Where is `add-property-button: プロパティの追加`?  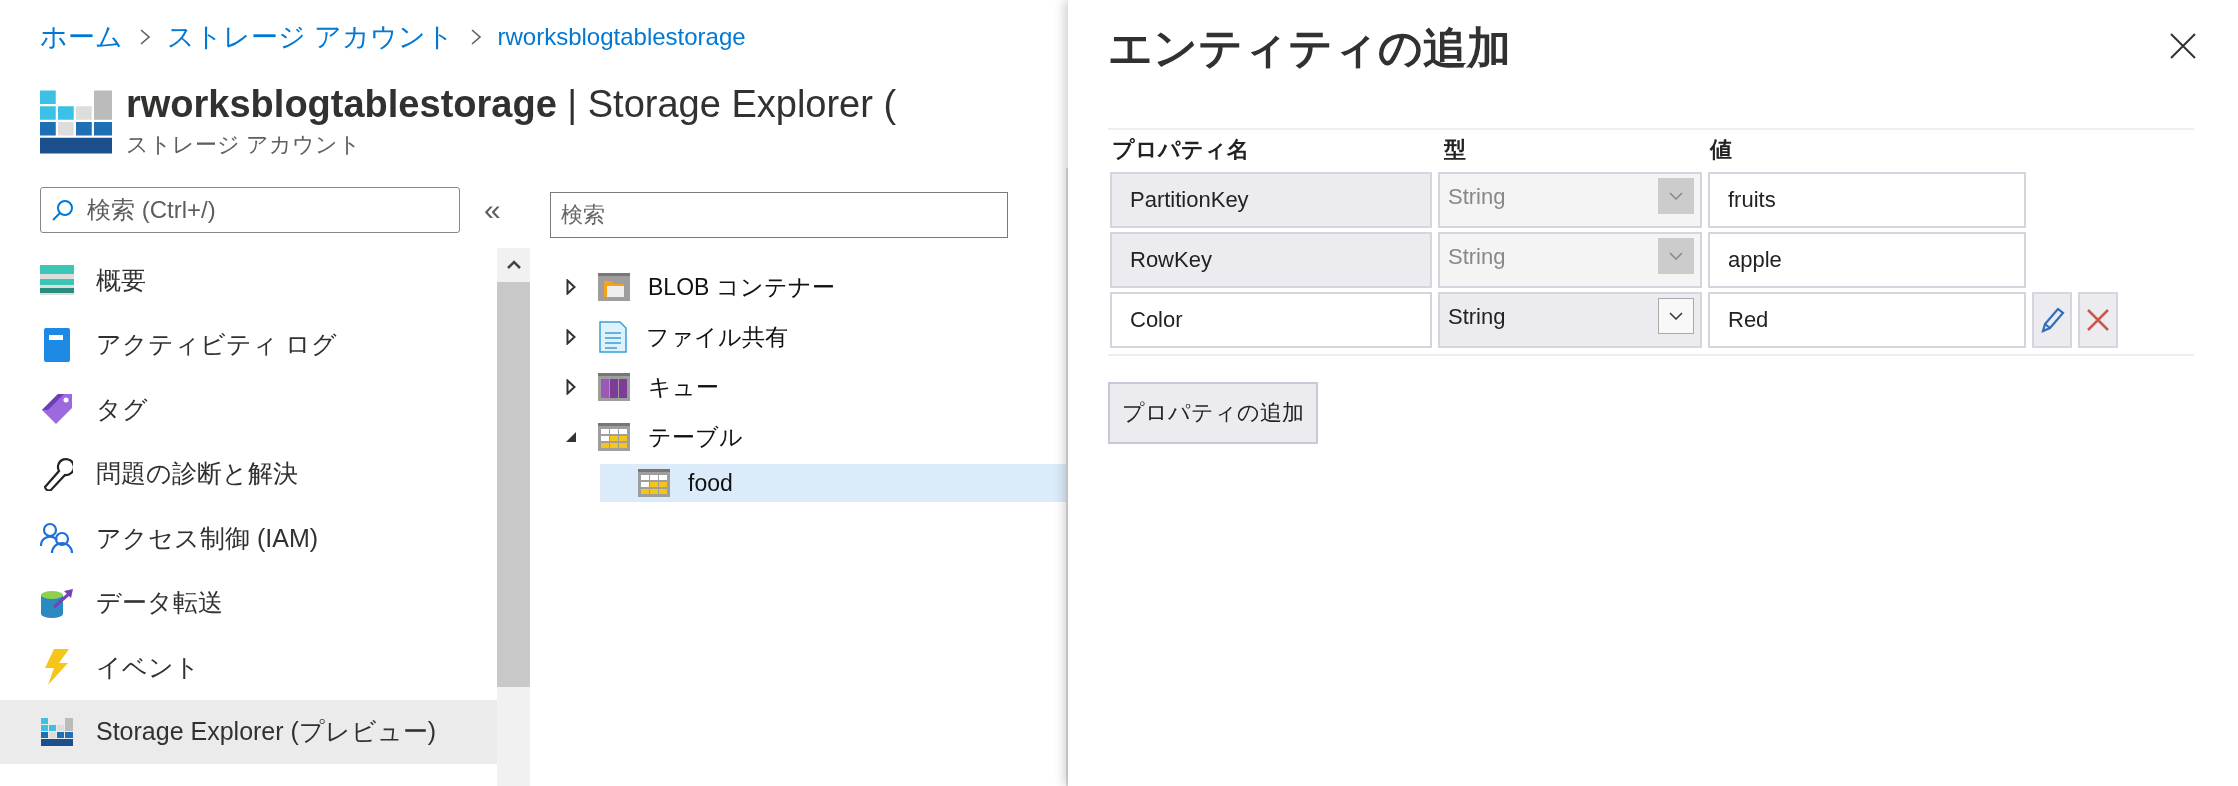 add-property-button: プロパティの追加 is located at coordinates (1213, 413).